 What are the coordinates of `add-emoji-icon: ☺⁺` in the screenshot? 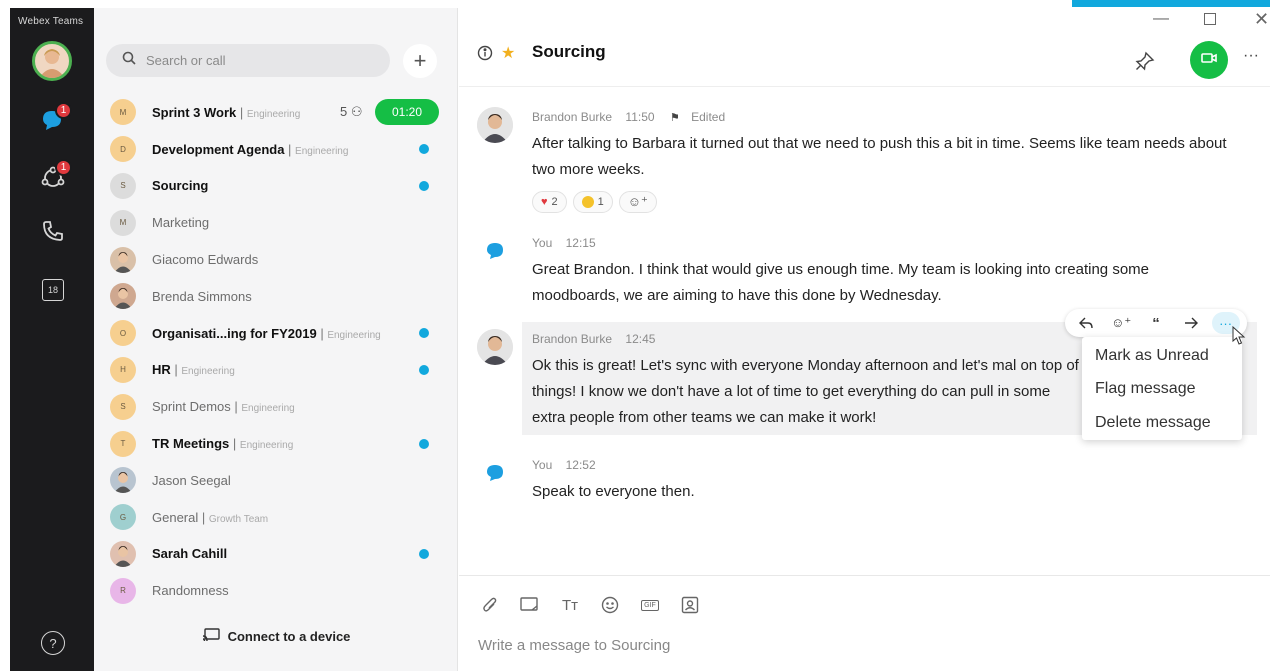 It's located at (637, 201).